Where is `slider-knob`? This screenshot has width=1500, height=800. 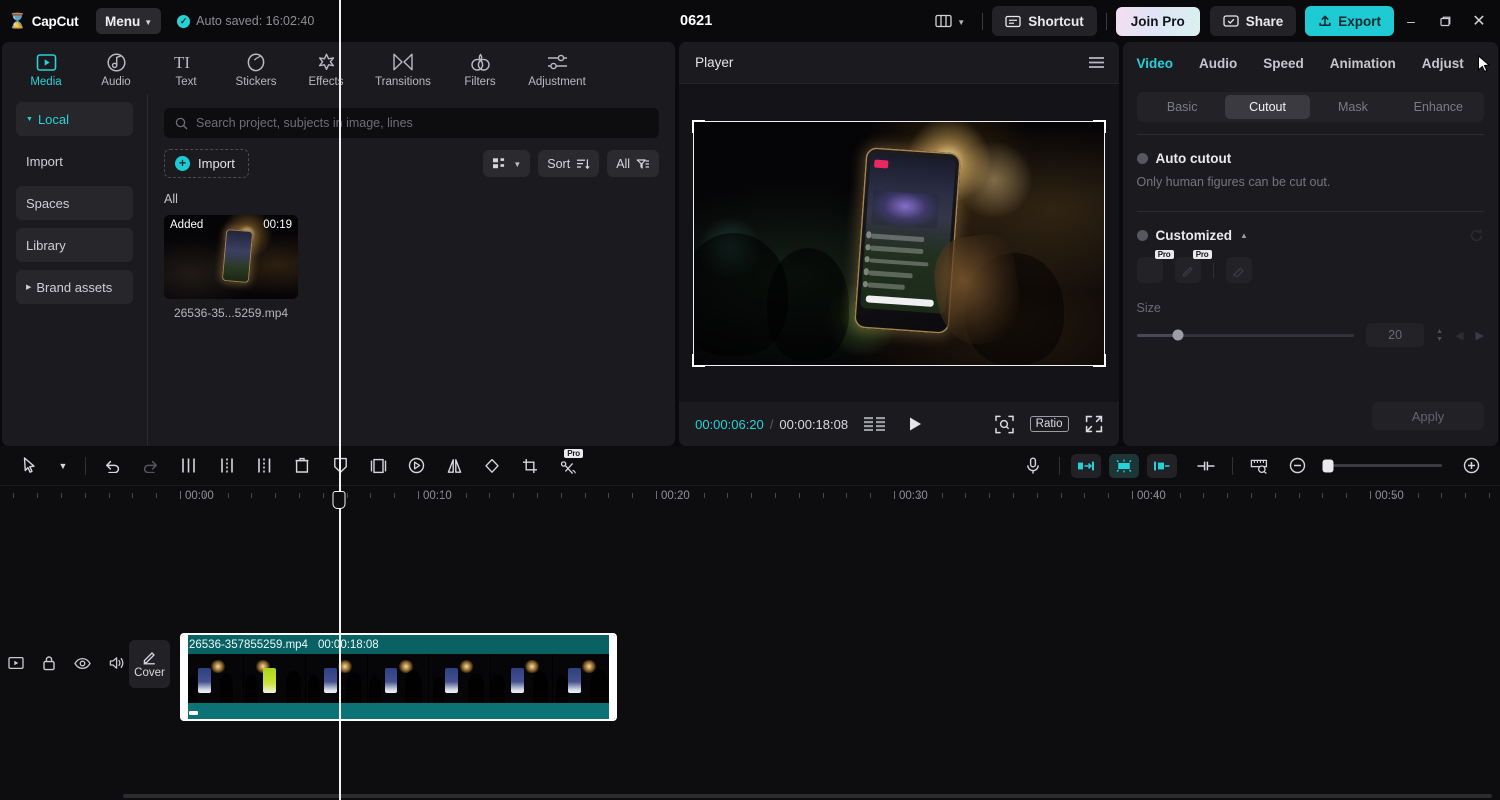 slider-knob is located at coordinates (1178, 335).